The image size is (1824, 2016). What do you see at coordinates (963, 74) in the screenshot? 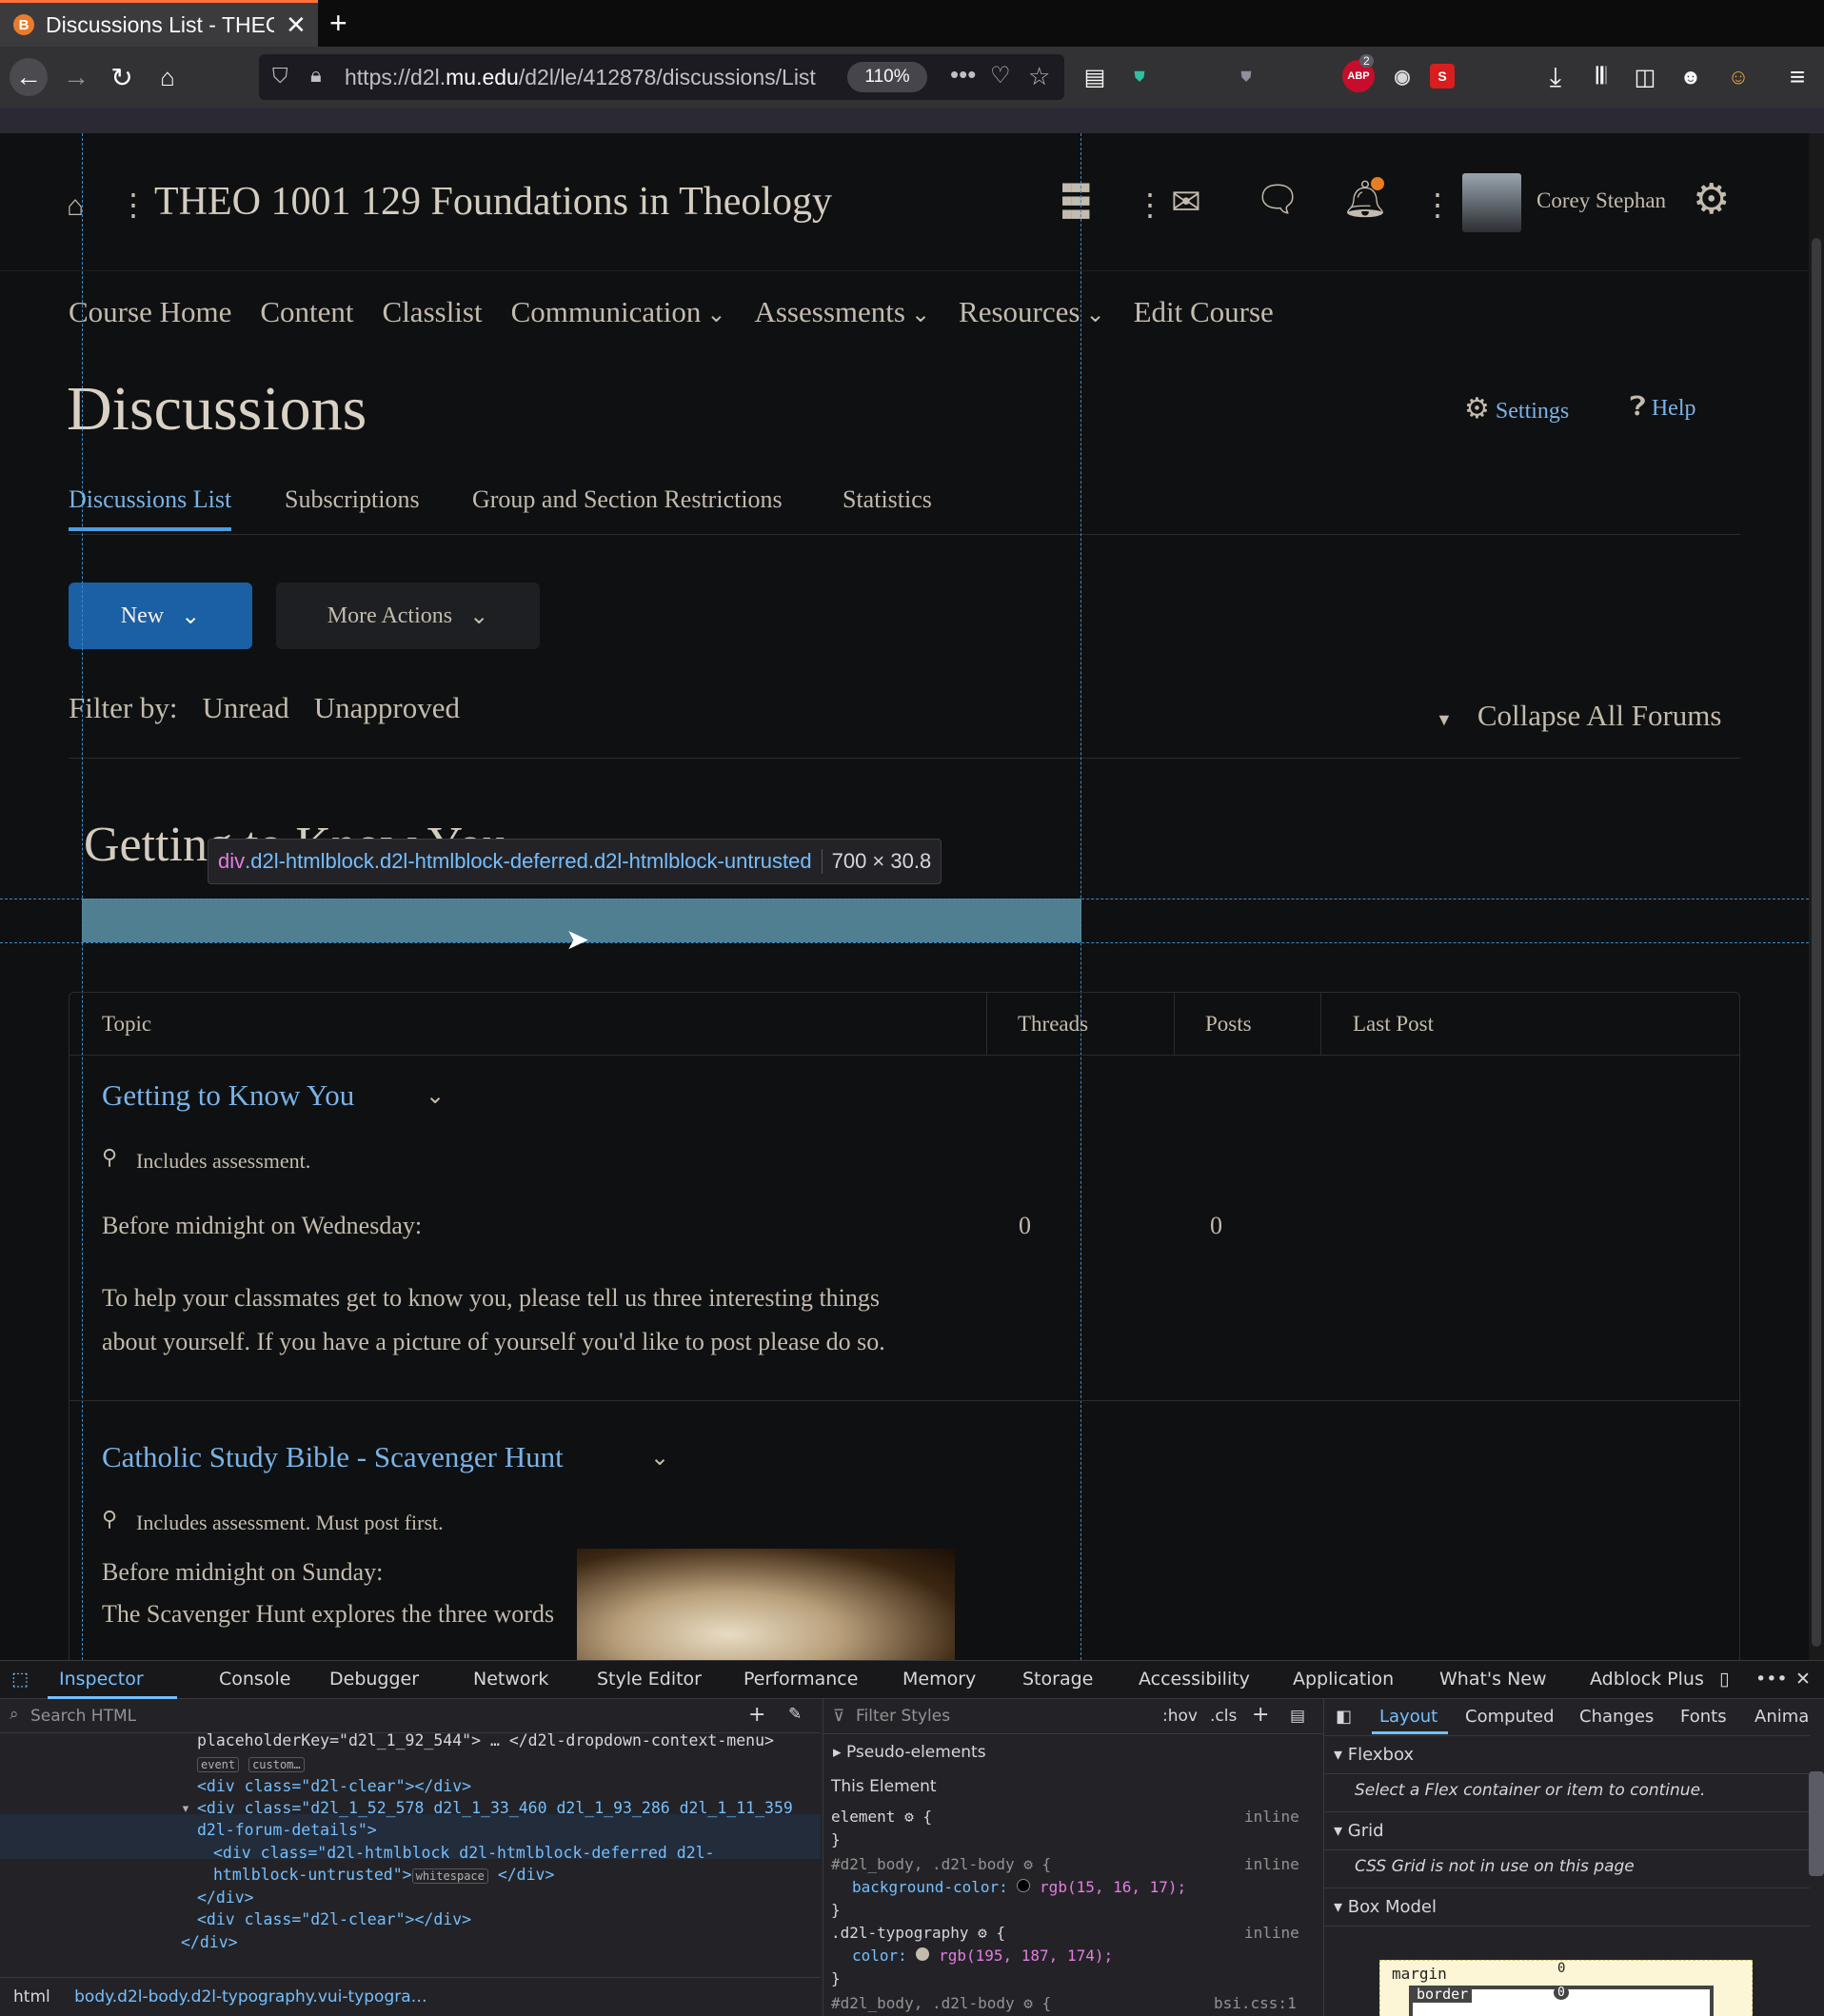
I see `page-actions-icon: •••` at bounding box center [963, 74].